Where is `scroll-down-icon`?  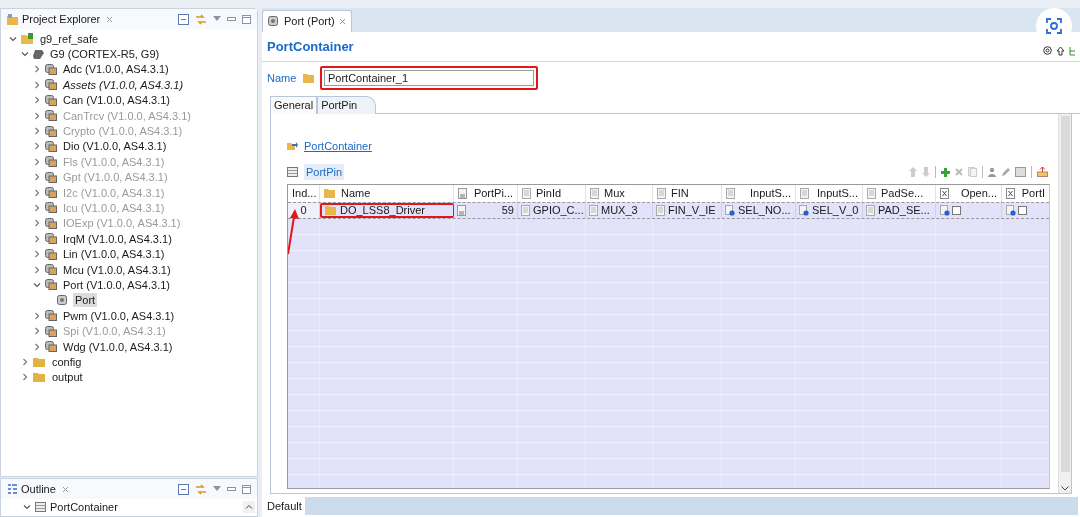 scroll-down-icon is located at coordinates (1065, 488).